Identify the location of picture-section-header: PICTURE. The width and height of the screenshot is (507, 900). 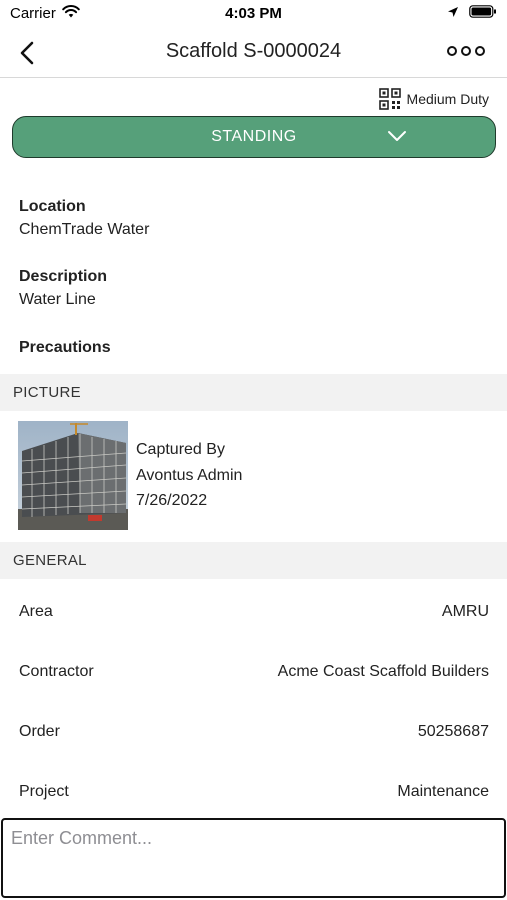
(253, 392).